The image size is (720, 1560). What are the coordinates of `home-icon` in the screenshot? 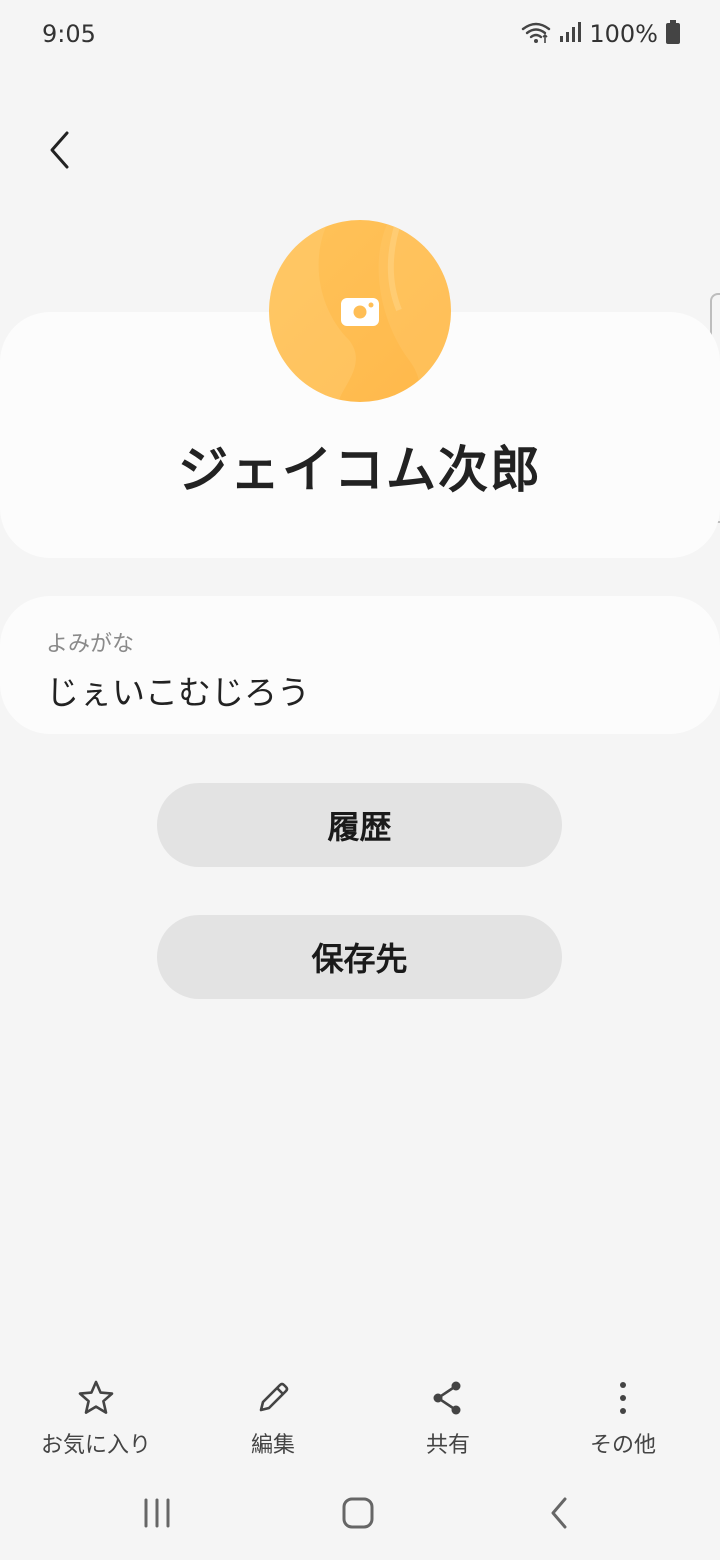 It's located at (358, 1515).